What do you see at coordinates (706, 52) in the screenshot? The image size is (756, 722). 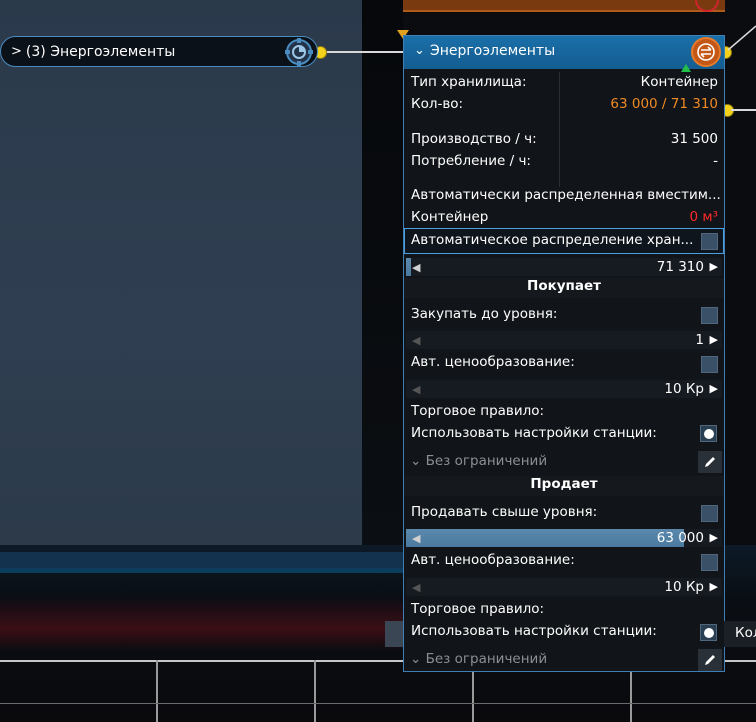 I see `transfer-icon` at bounding box center [706, 52].